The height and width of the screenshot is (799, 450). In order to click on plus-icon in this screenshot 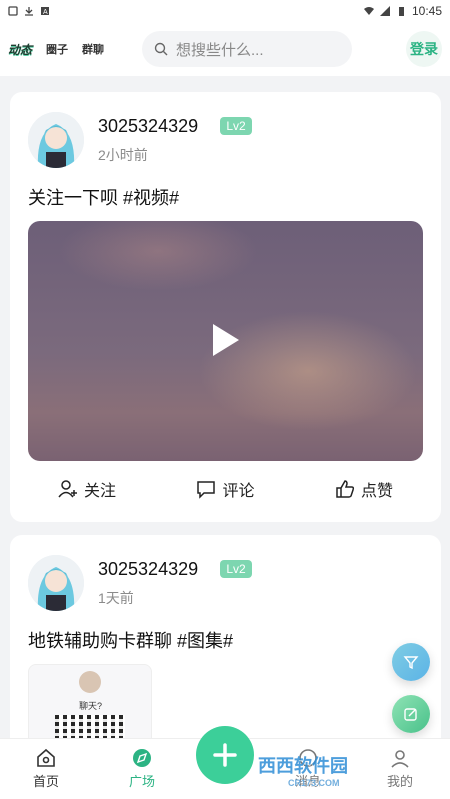, I will do `click(225, 755)`.